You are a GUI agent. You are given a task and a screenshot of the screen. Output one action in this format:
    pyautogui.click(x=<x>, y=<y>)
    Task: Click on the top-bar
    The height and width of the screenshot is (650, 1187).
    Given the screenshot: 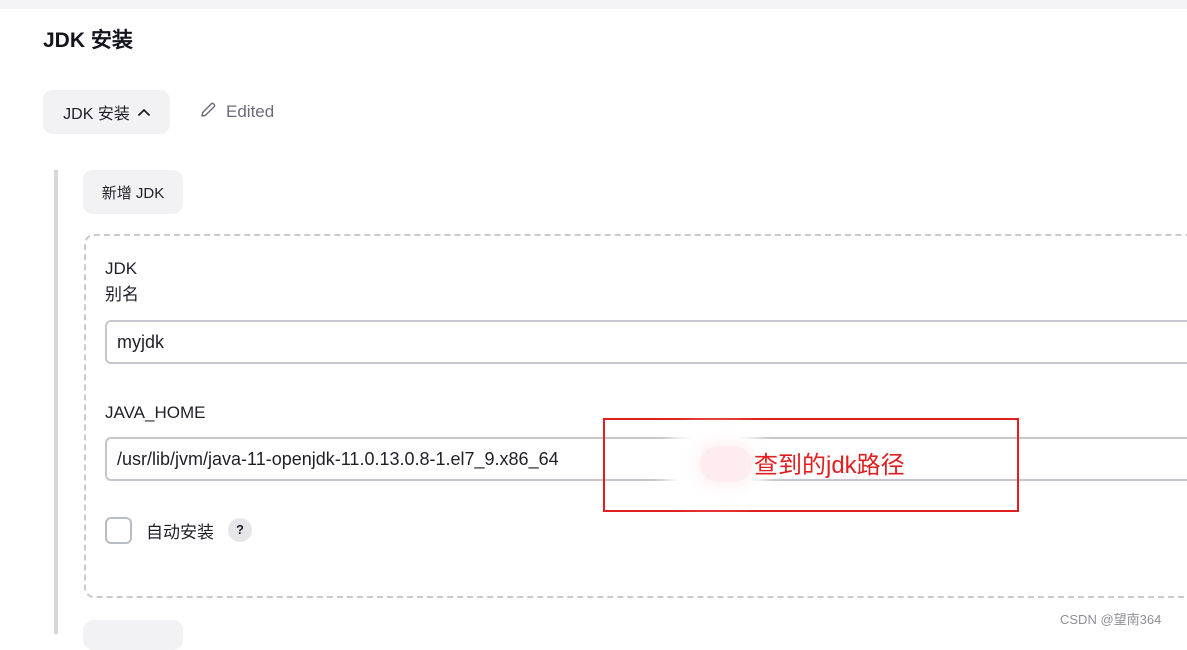 What is the action you would take?
    pyautogui.click(x=593, y=4)
    